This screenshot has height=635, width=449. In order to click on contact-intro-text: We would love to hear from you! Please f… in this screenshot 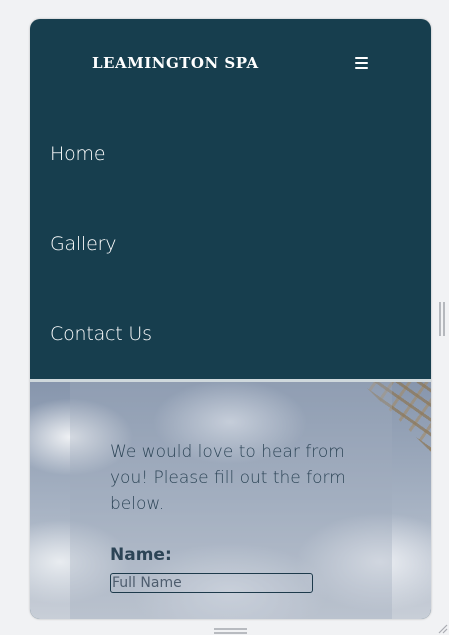, I will do `click(228, 478)`.